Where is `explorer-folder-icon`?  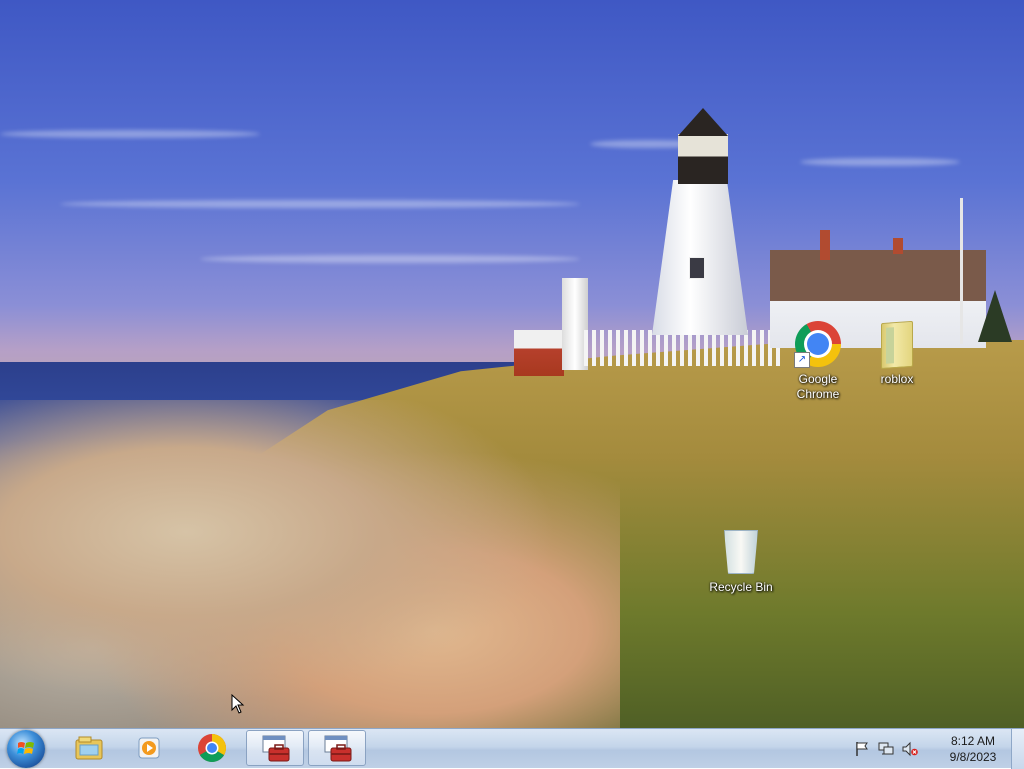 explorer-folder-icon is located at coordinates (89, 748).